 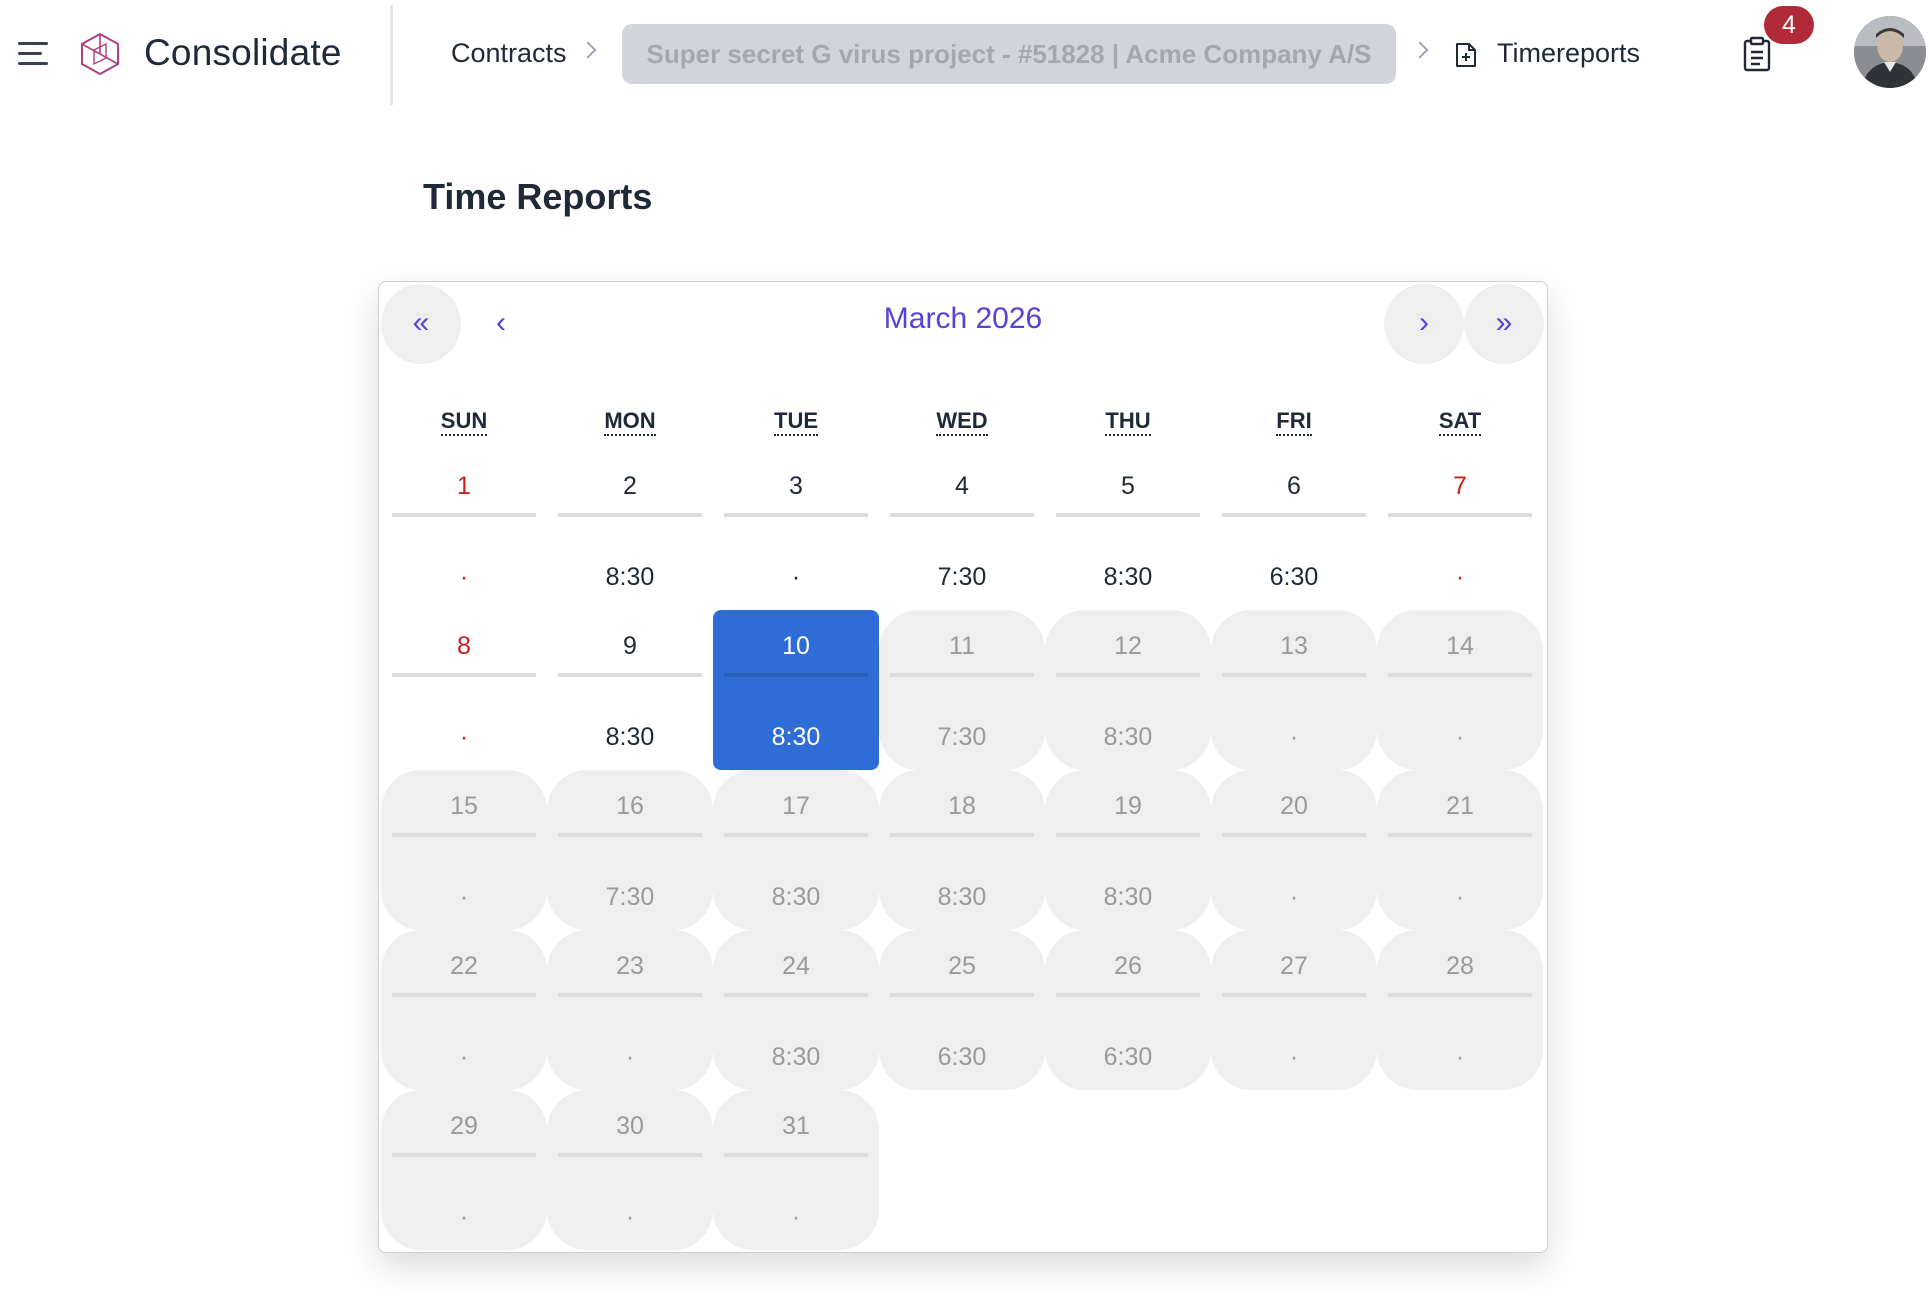 I want to click on calendar-day: 4 7:30, so click(x=962, y=530).